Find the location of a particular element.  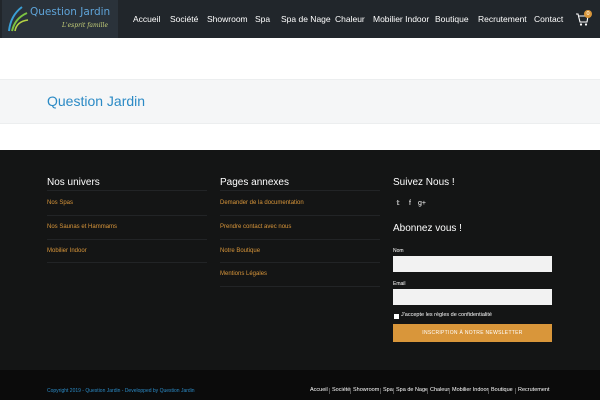

consent-checkbox is located at coordinates (396, 316).